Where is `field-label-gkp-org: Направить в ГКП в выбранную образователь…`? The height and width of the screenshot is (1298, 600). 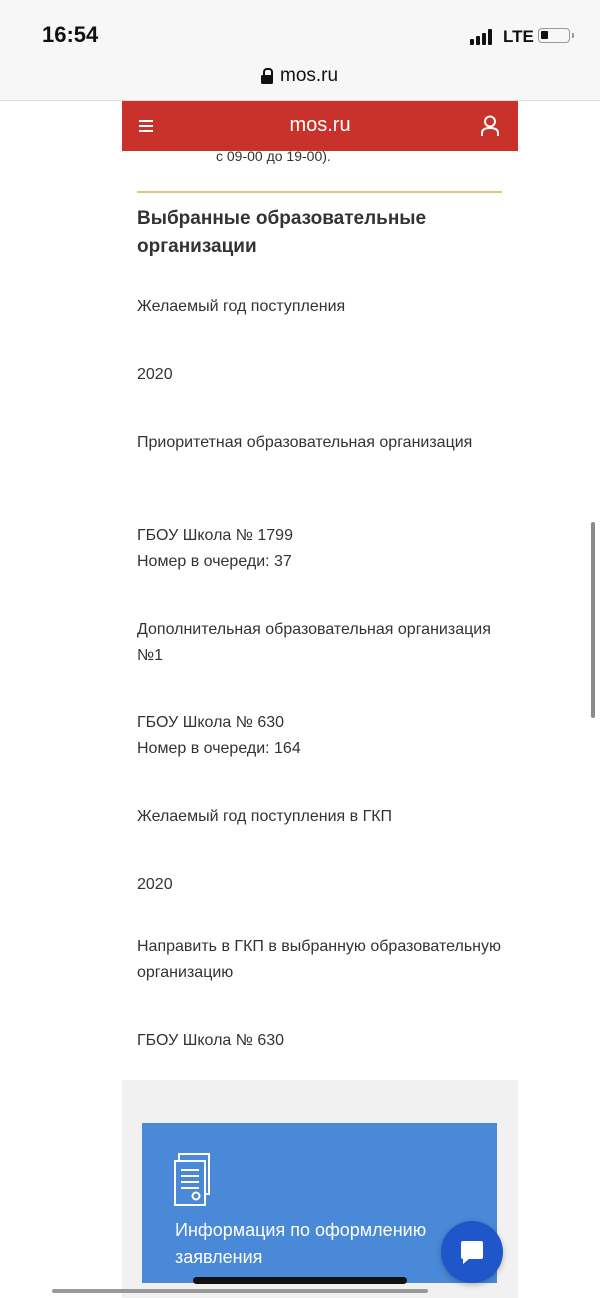 field-label-gkp-org: Направить в ГКП в выбранную образователь… is located at coordinates (319, 959).